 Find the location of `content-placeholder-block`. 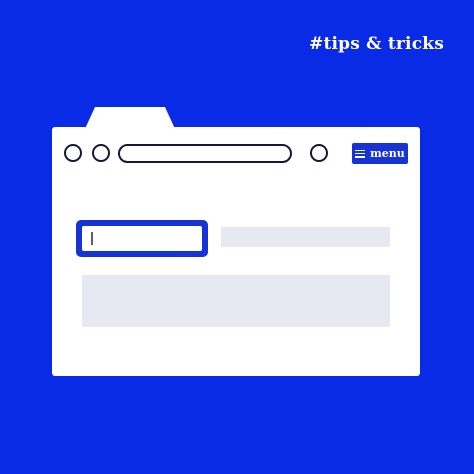

content-placeholder-block is located at coordinates (236, 301).